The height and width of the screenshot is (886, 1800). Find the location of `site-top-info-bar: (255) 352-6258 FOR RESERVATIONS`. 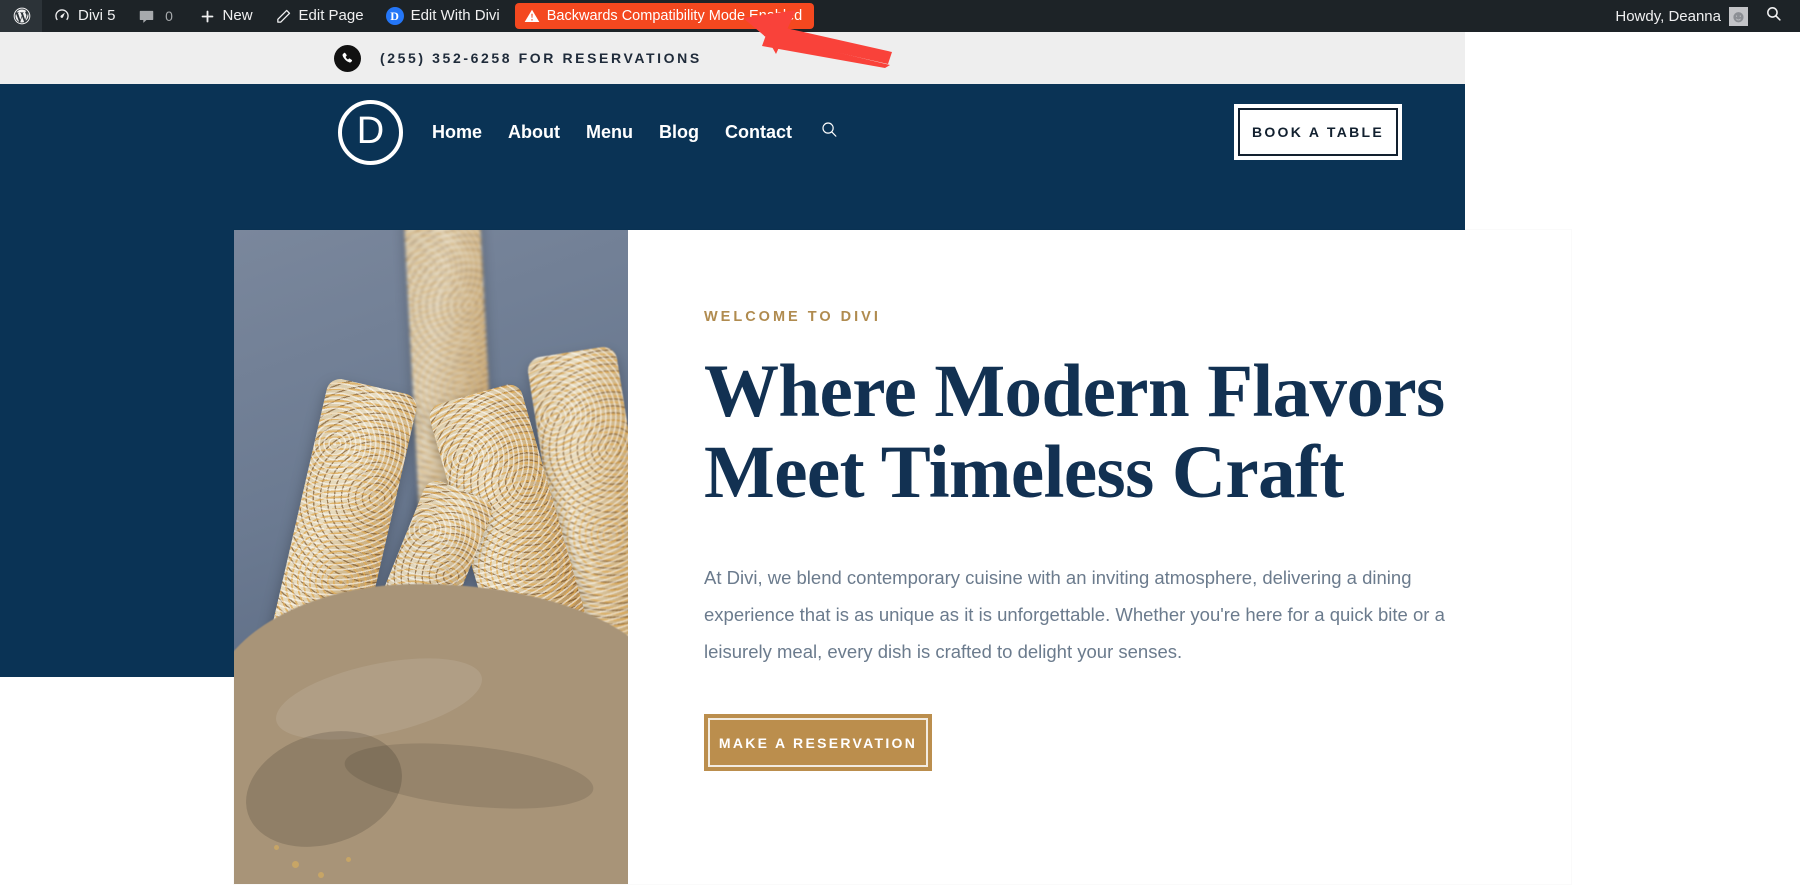

site-top-info-bar: (255) 352-6258 FOR RESERVATIONS is located at coordinates (732, 58).